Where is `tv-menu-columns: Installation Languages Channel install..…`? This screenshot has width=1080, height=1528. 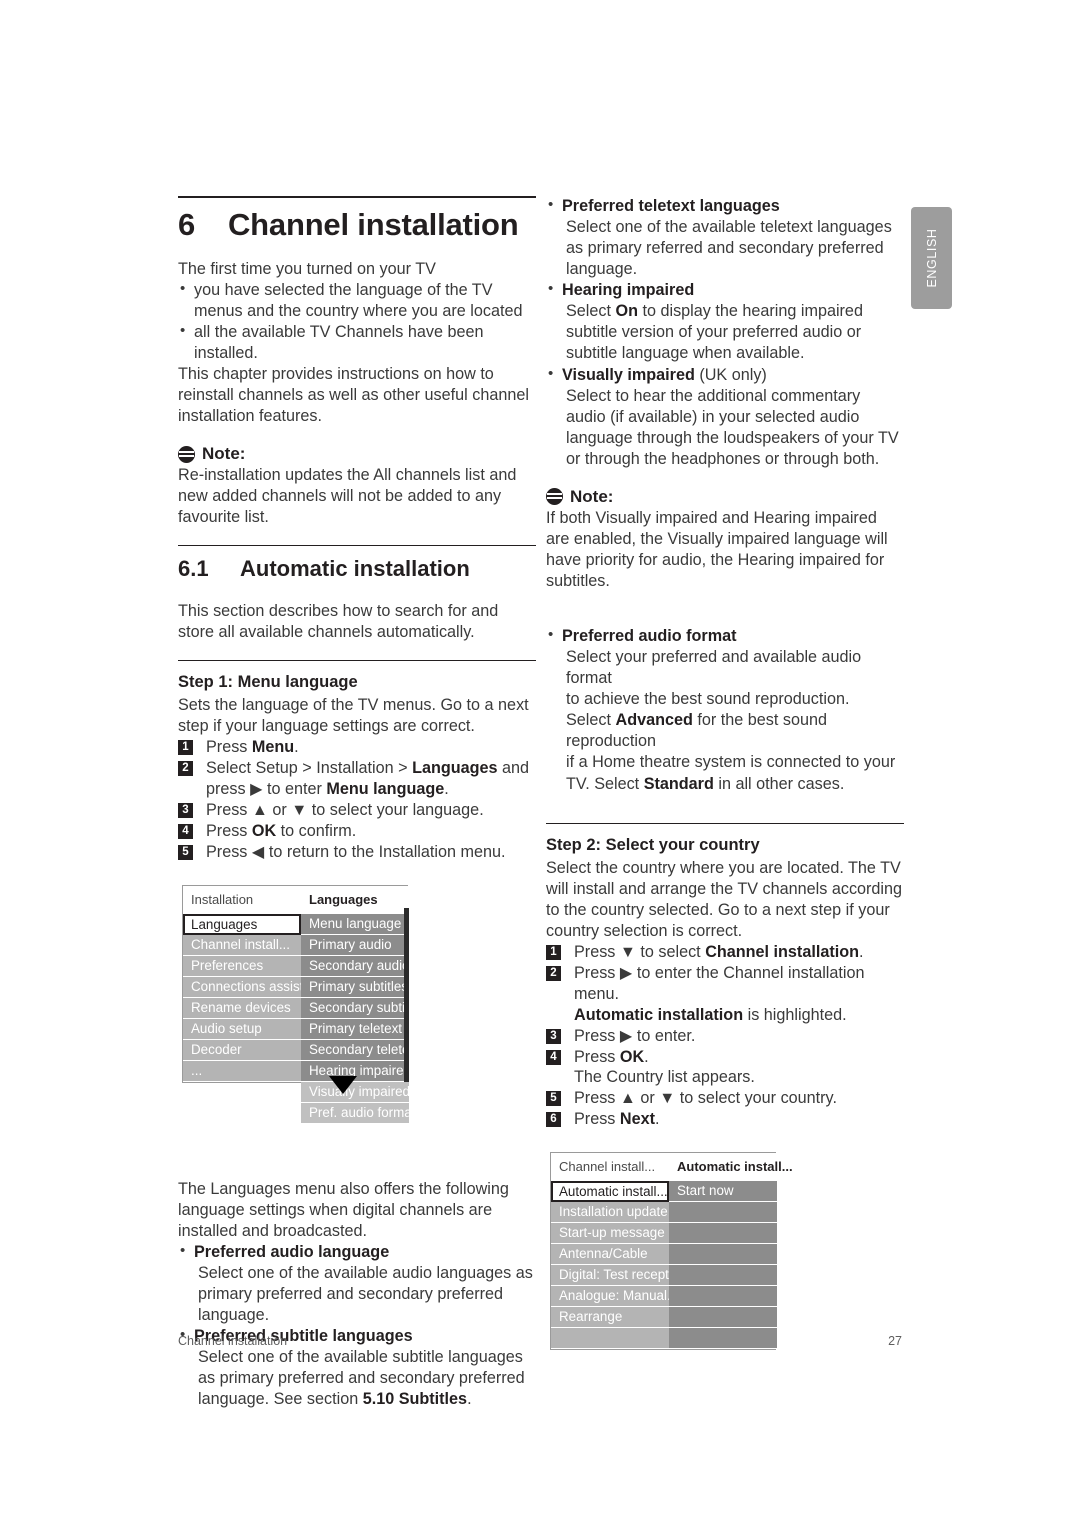 tv-menu-columns: Installation Languages Channel install..… is located at coordinates (296, 990).